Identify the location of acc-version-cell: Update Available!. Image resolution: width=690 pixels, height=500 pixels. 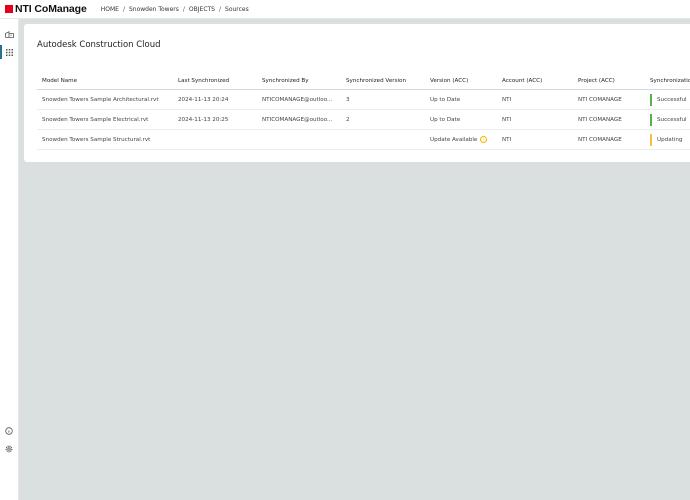
(461, 139).